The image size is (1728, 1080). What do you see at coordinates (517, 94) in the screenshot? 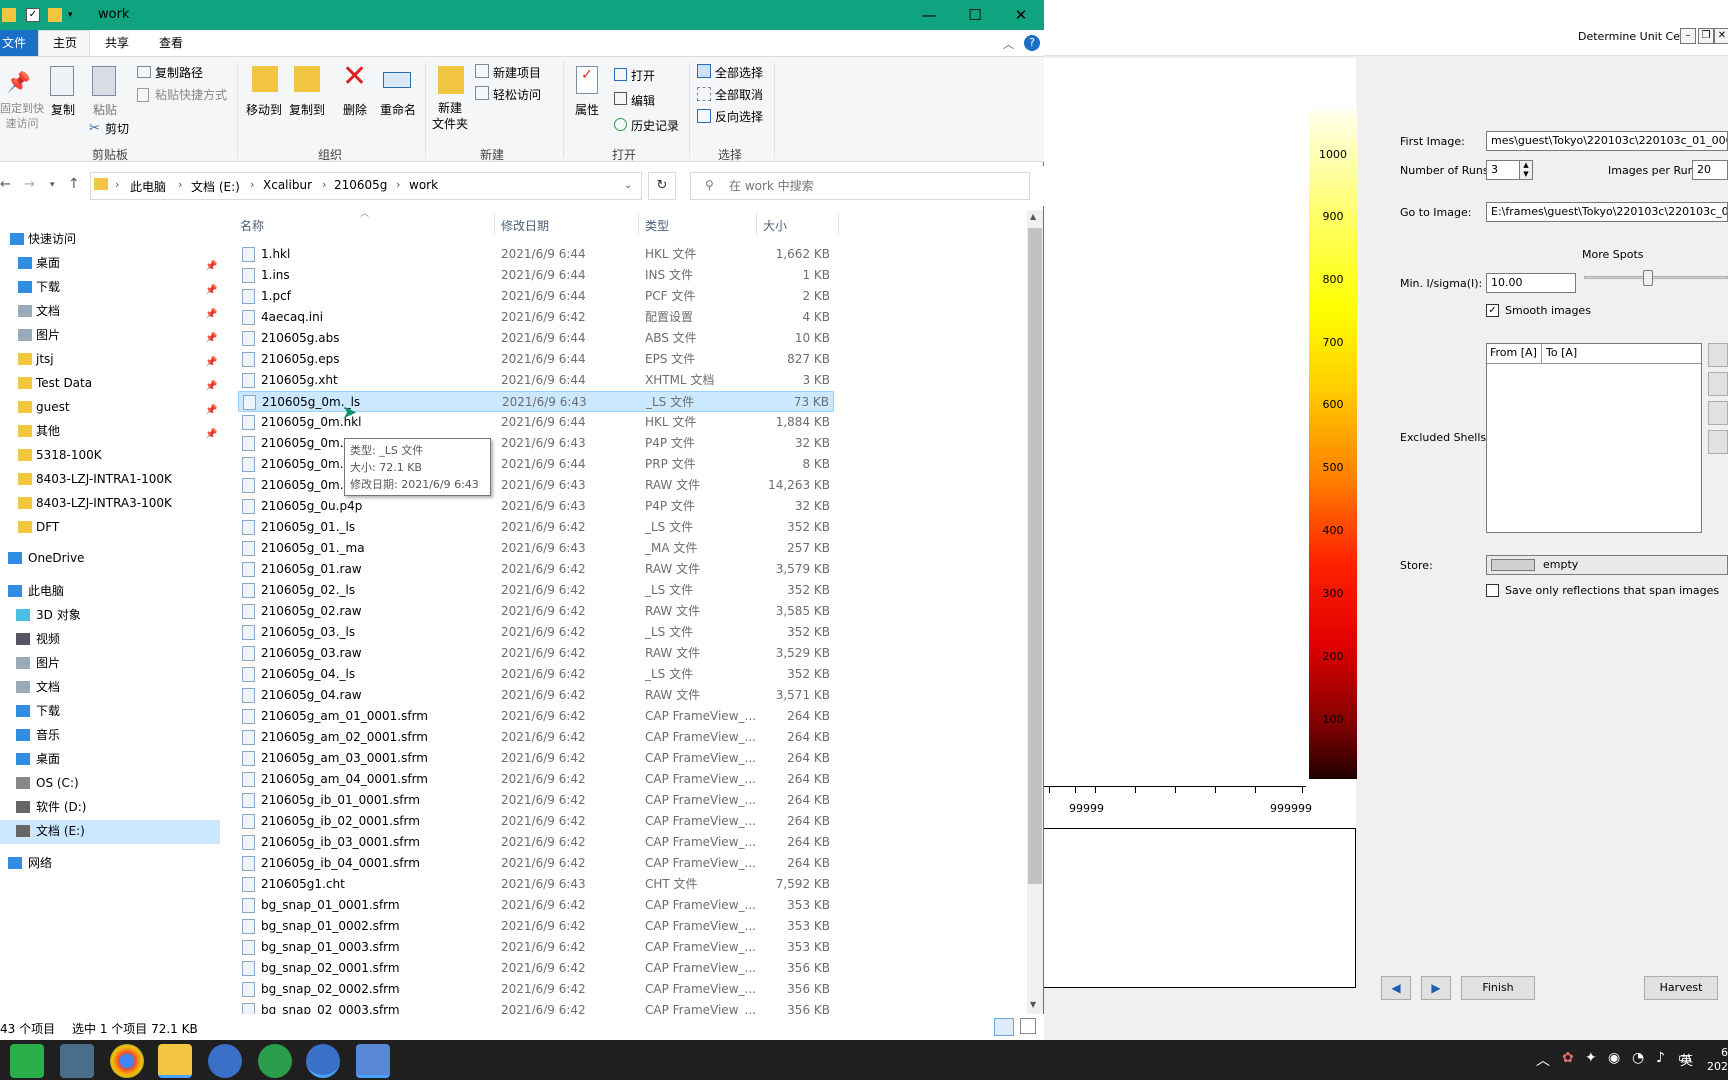
I see `easy-access-button: 轻松访问` at bounding box center [517, 94].